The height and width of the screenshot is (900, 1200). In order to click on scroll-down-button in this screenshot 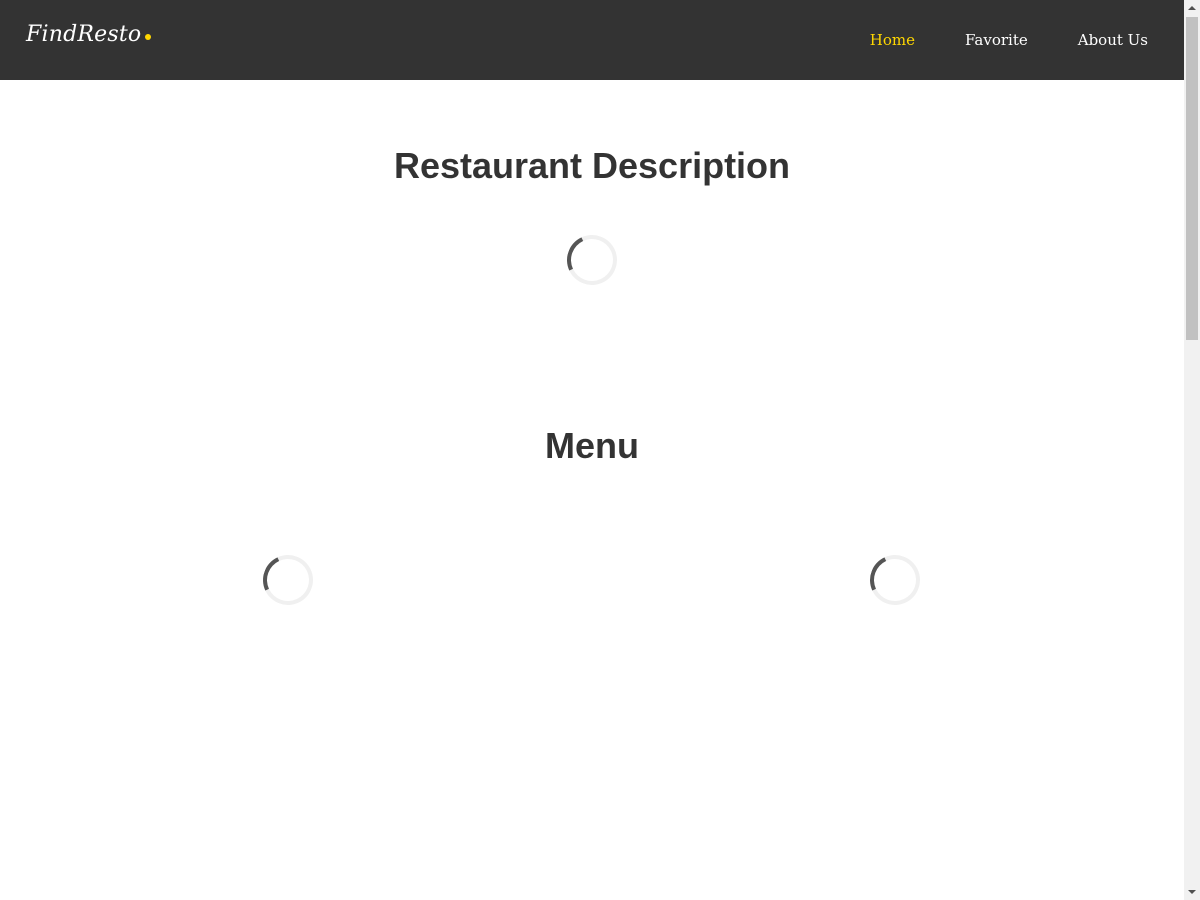, I will do `click(1192, 892)`.